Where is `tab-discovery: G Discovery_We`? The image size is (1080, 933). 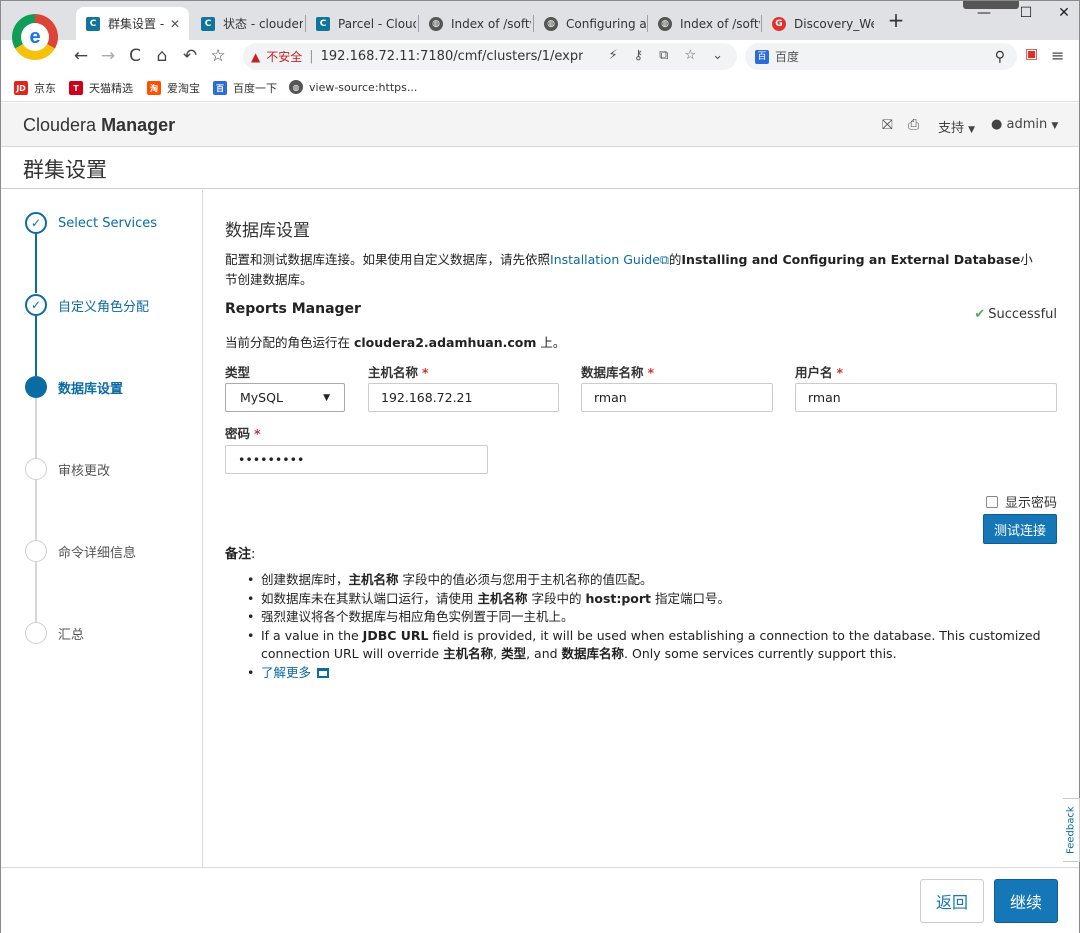
tab-discovery: G Discovery_We is located at coordinates (818, 23).